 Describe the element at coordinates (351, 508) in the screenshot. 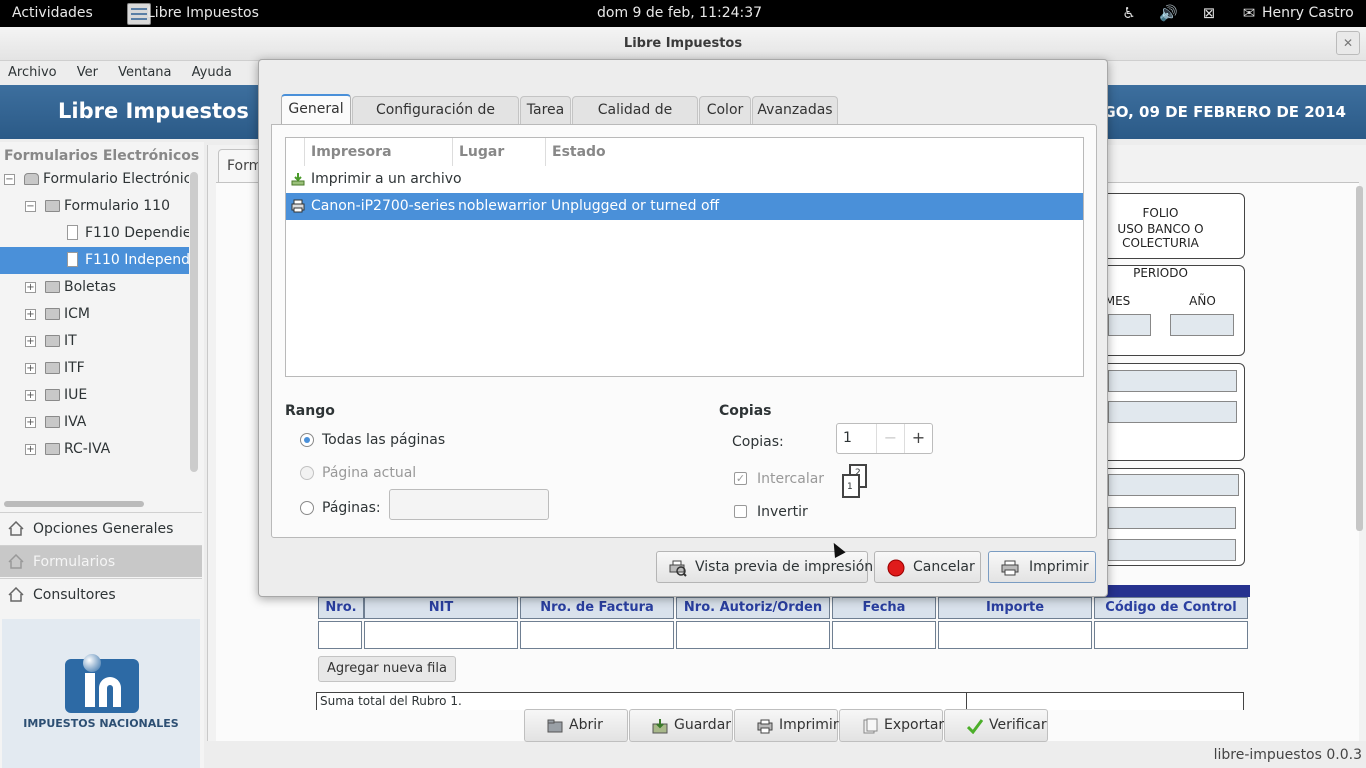

I see `pages-label: Páginas:` at that location.